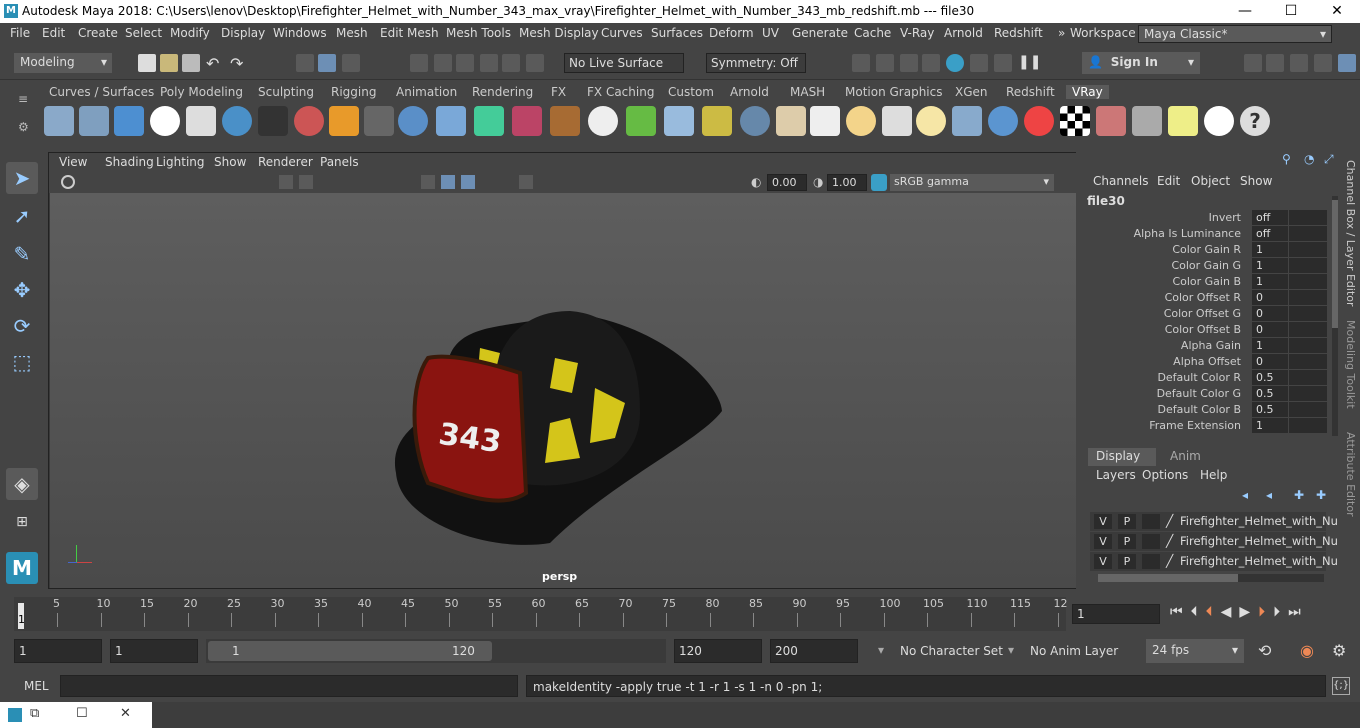 This screenshot has height=728, width=1360. I want to click on shelf-gear-icon: ⚙, so click(23, 127).